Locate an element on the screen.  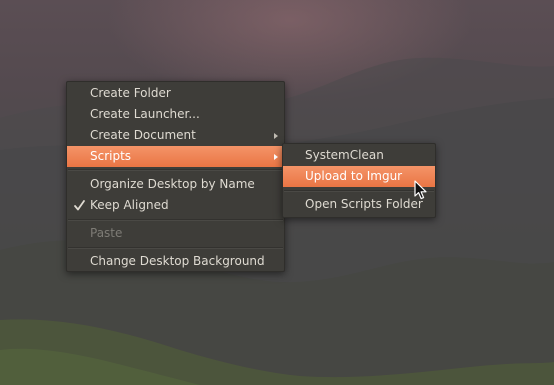
menu-item-label: Keep Aligned is located at coordinates (129, 205).